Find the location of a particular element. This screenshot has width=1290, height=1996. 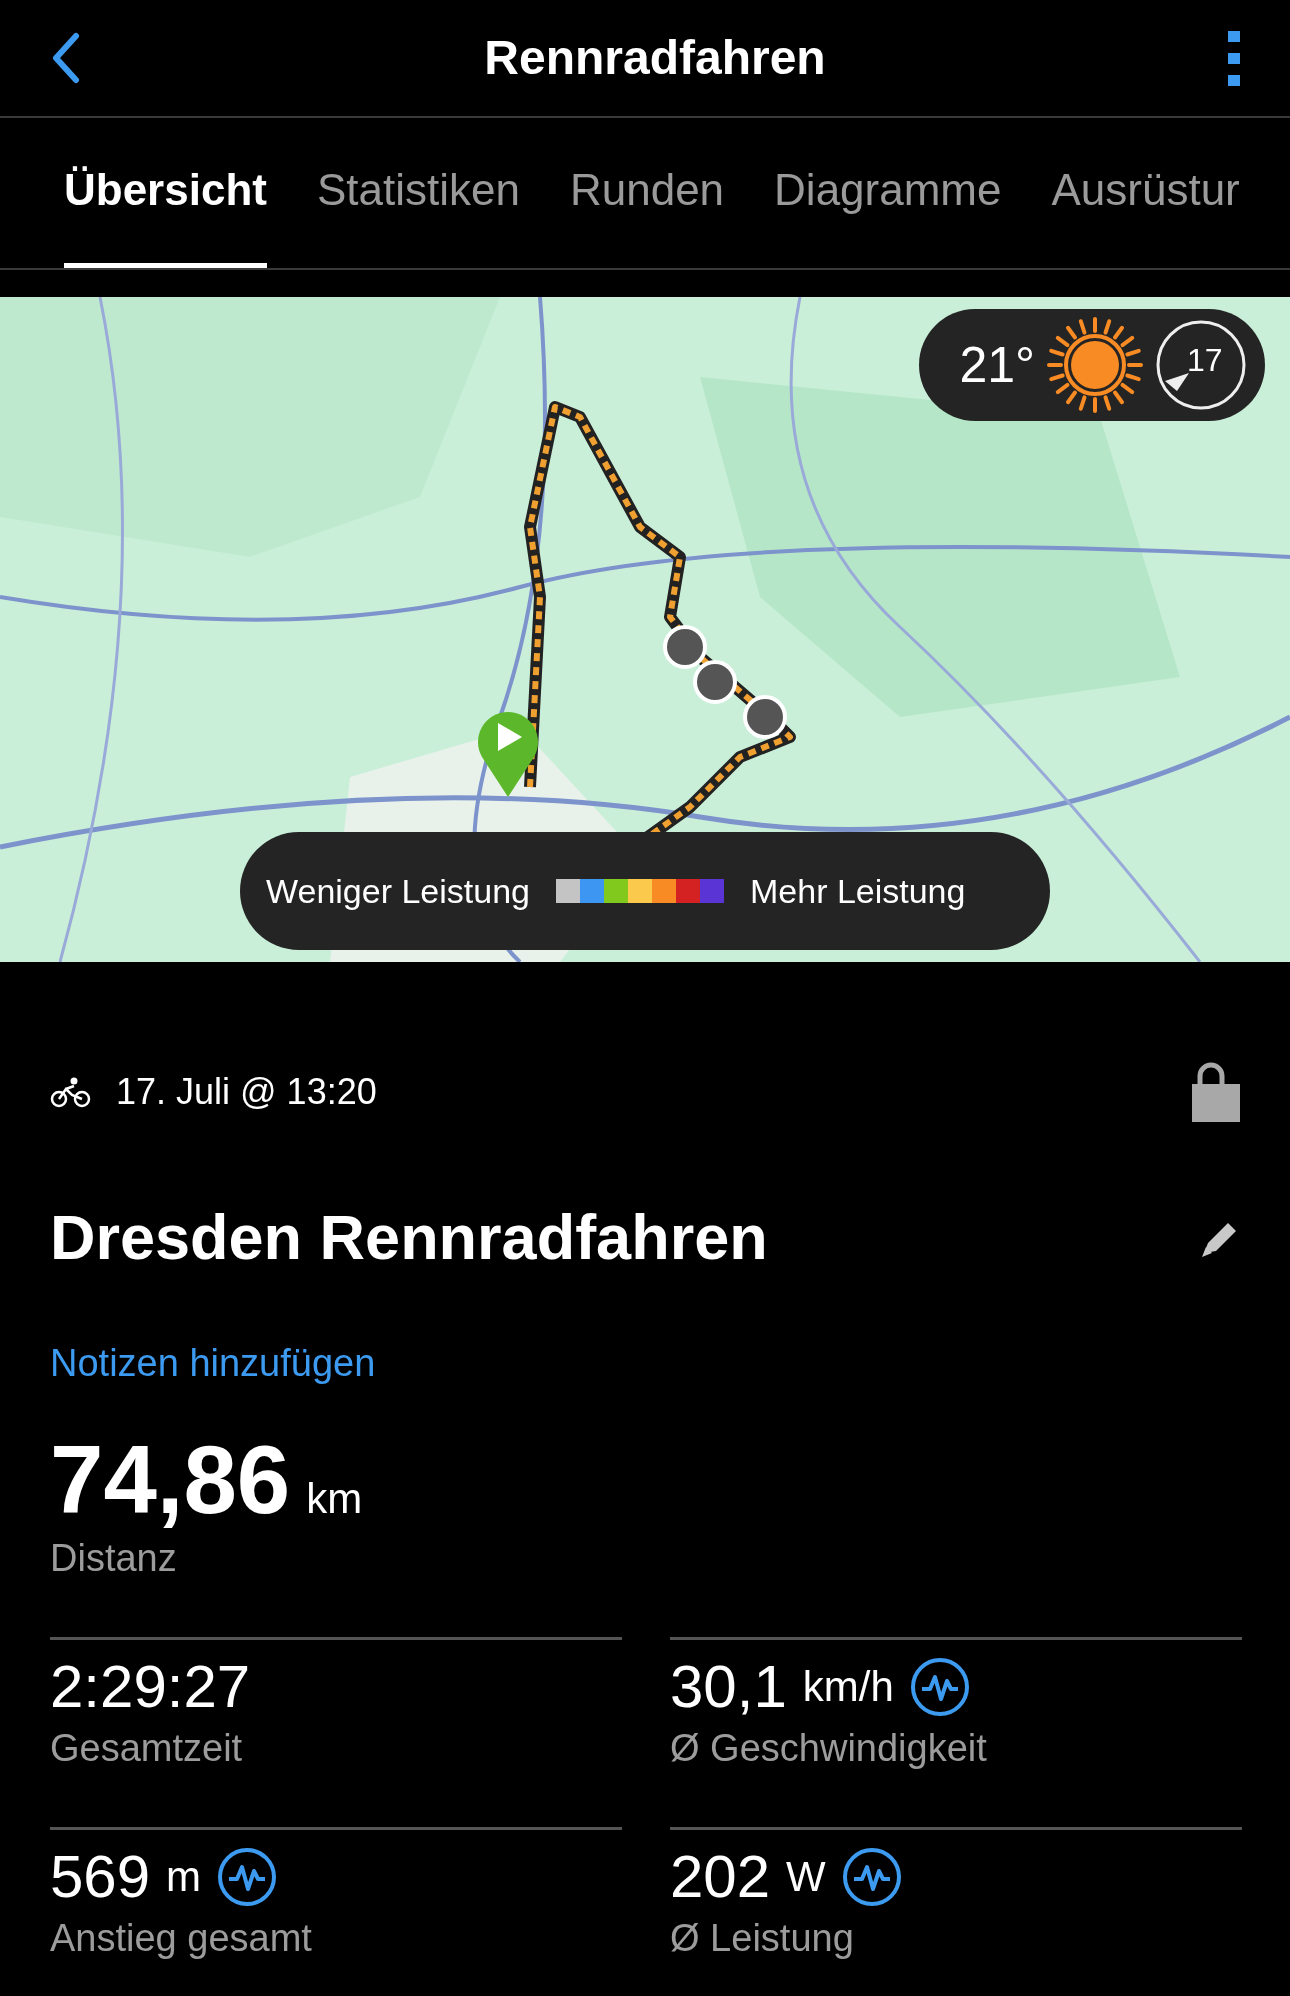

stat-label: Gesamtzeit is located at coordinates (147, 1748).